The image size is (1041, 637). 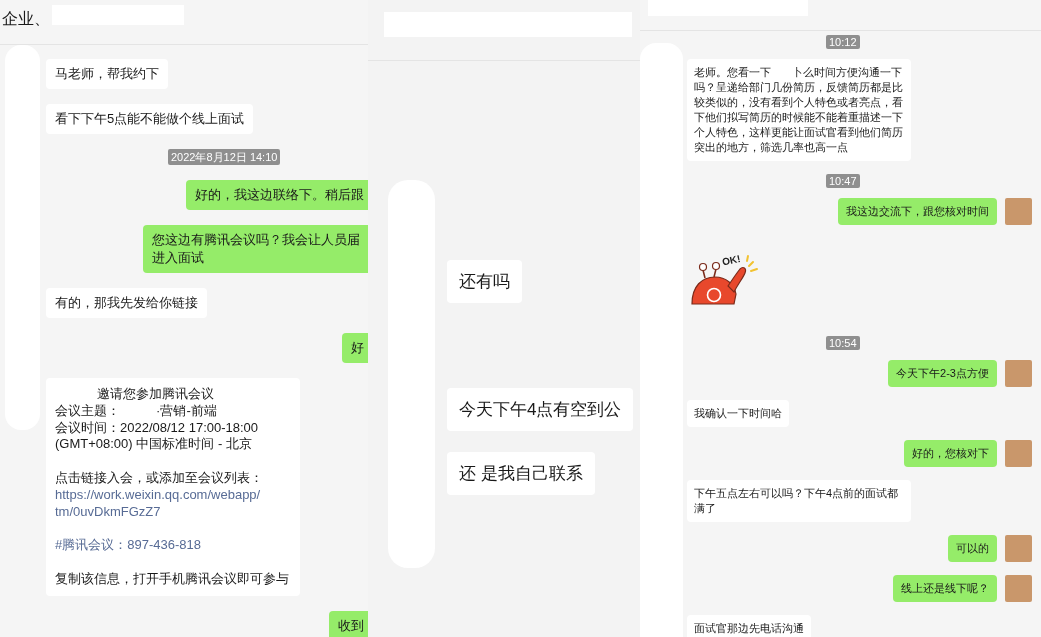 I want to click on incoming-message: 今天下午4点有空到公, so click(x=540, y=409).